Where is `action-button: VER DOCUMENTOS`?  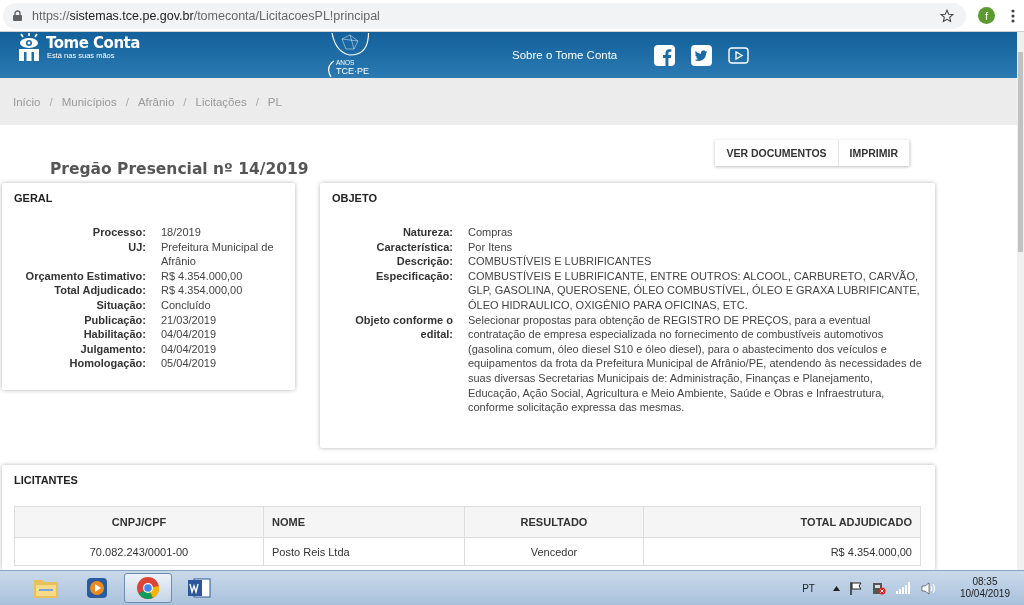 action-button: VER DOCUMENTOS is located at coordinates (777, 153).